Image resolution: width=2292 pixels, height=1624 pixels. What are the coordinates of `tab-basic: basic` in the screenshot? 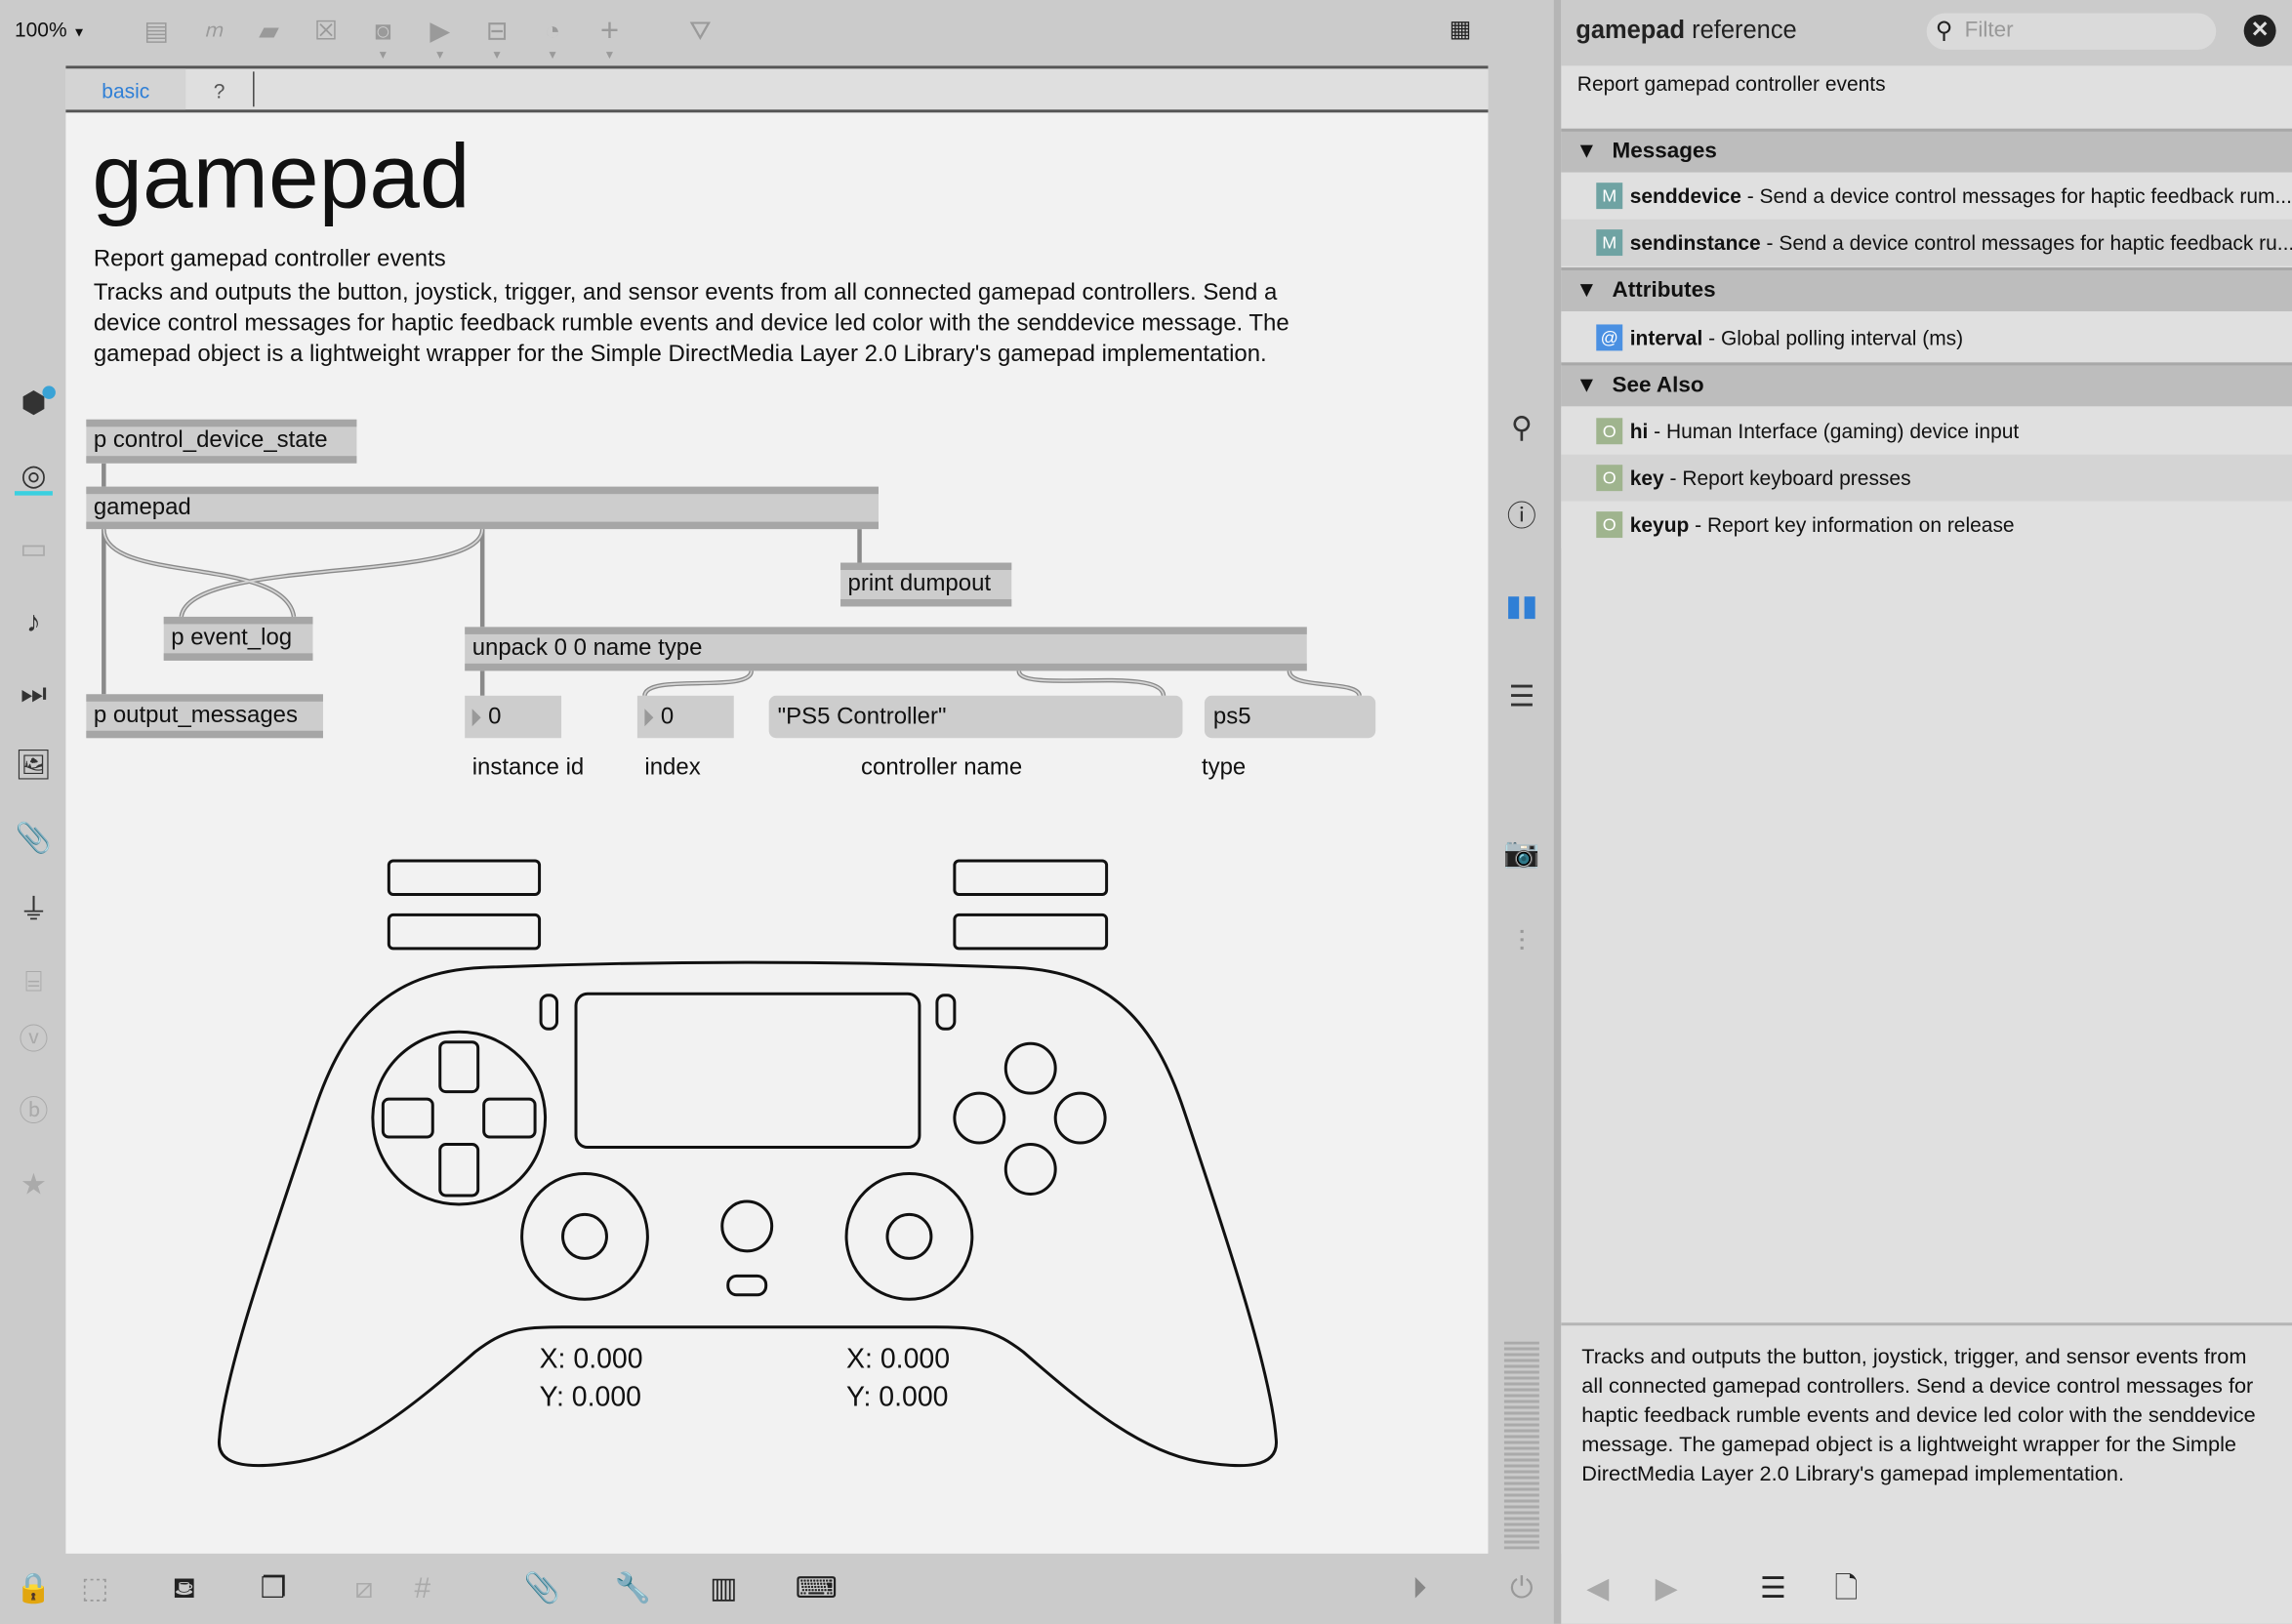 It's located at (125, 89).